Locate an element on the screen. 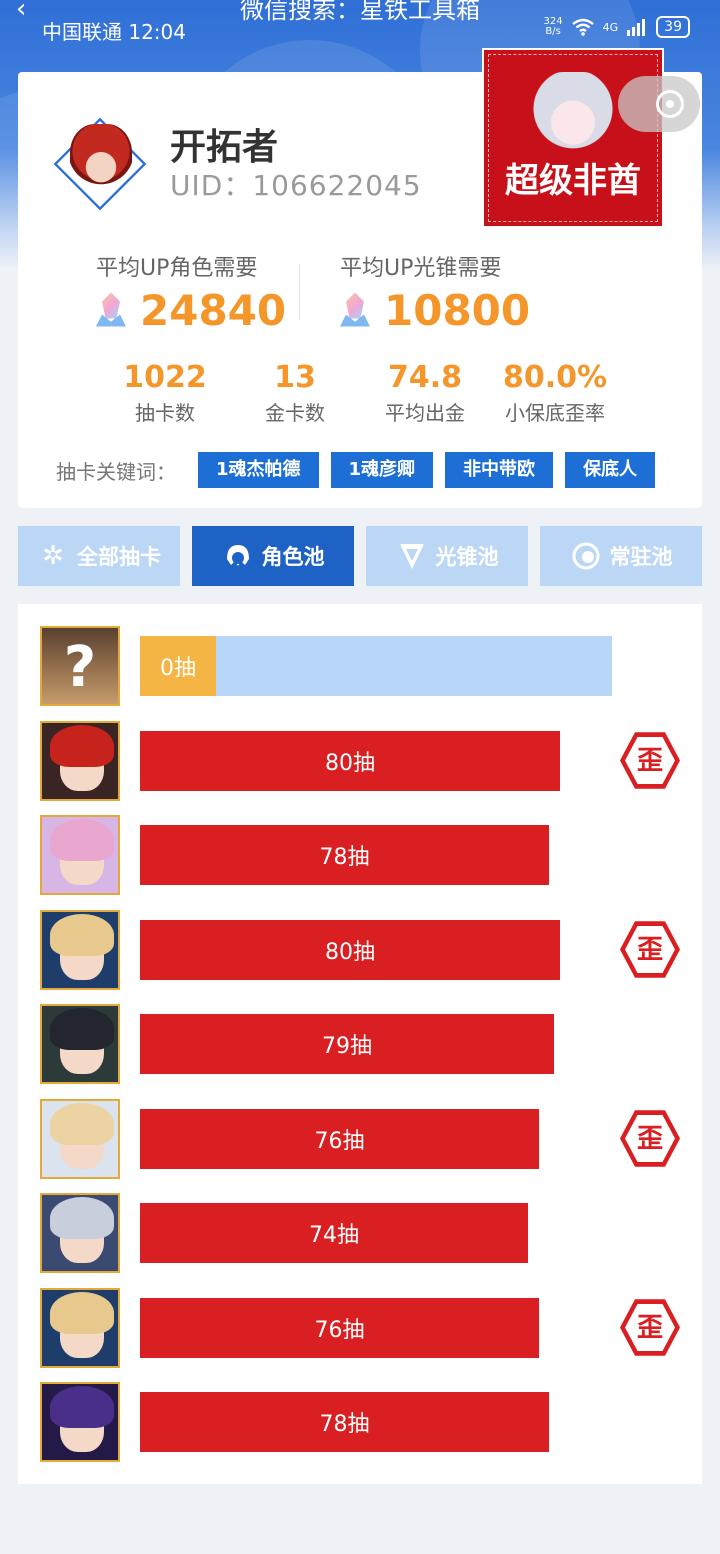 The width and height of the screenshot is (720, 1554). pull-bar-track: 74抽 is located at coordinates (376, 1233).